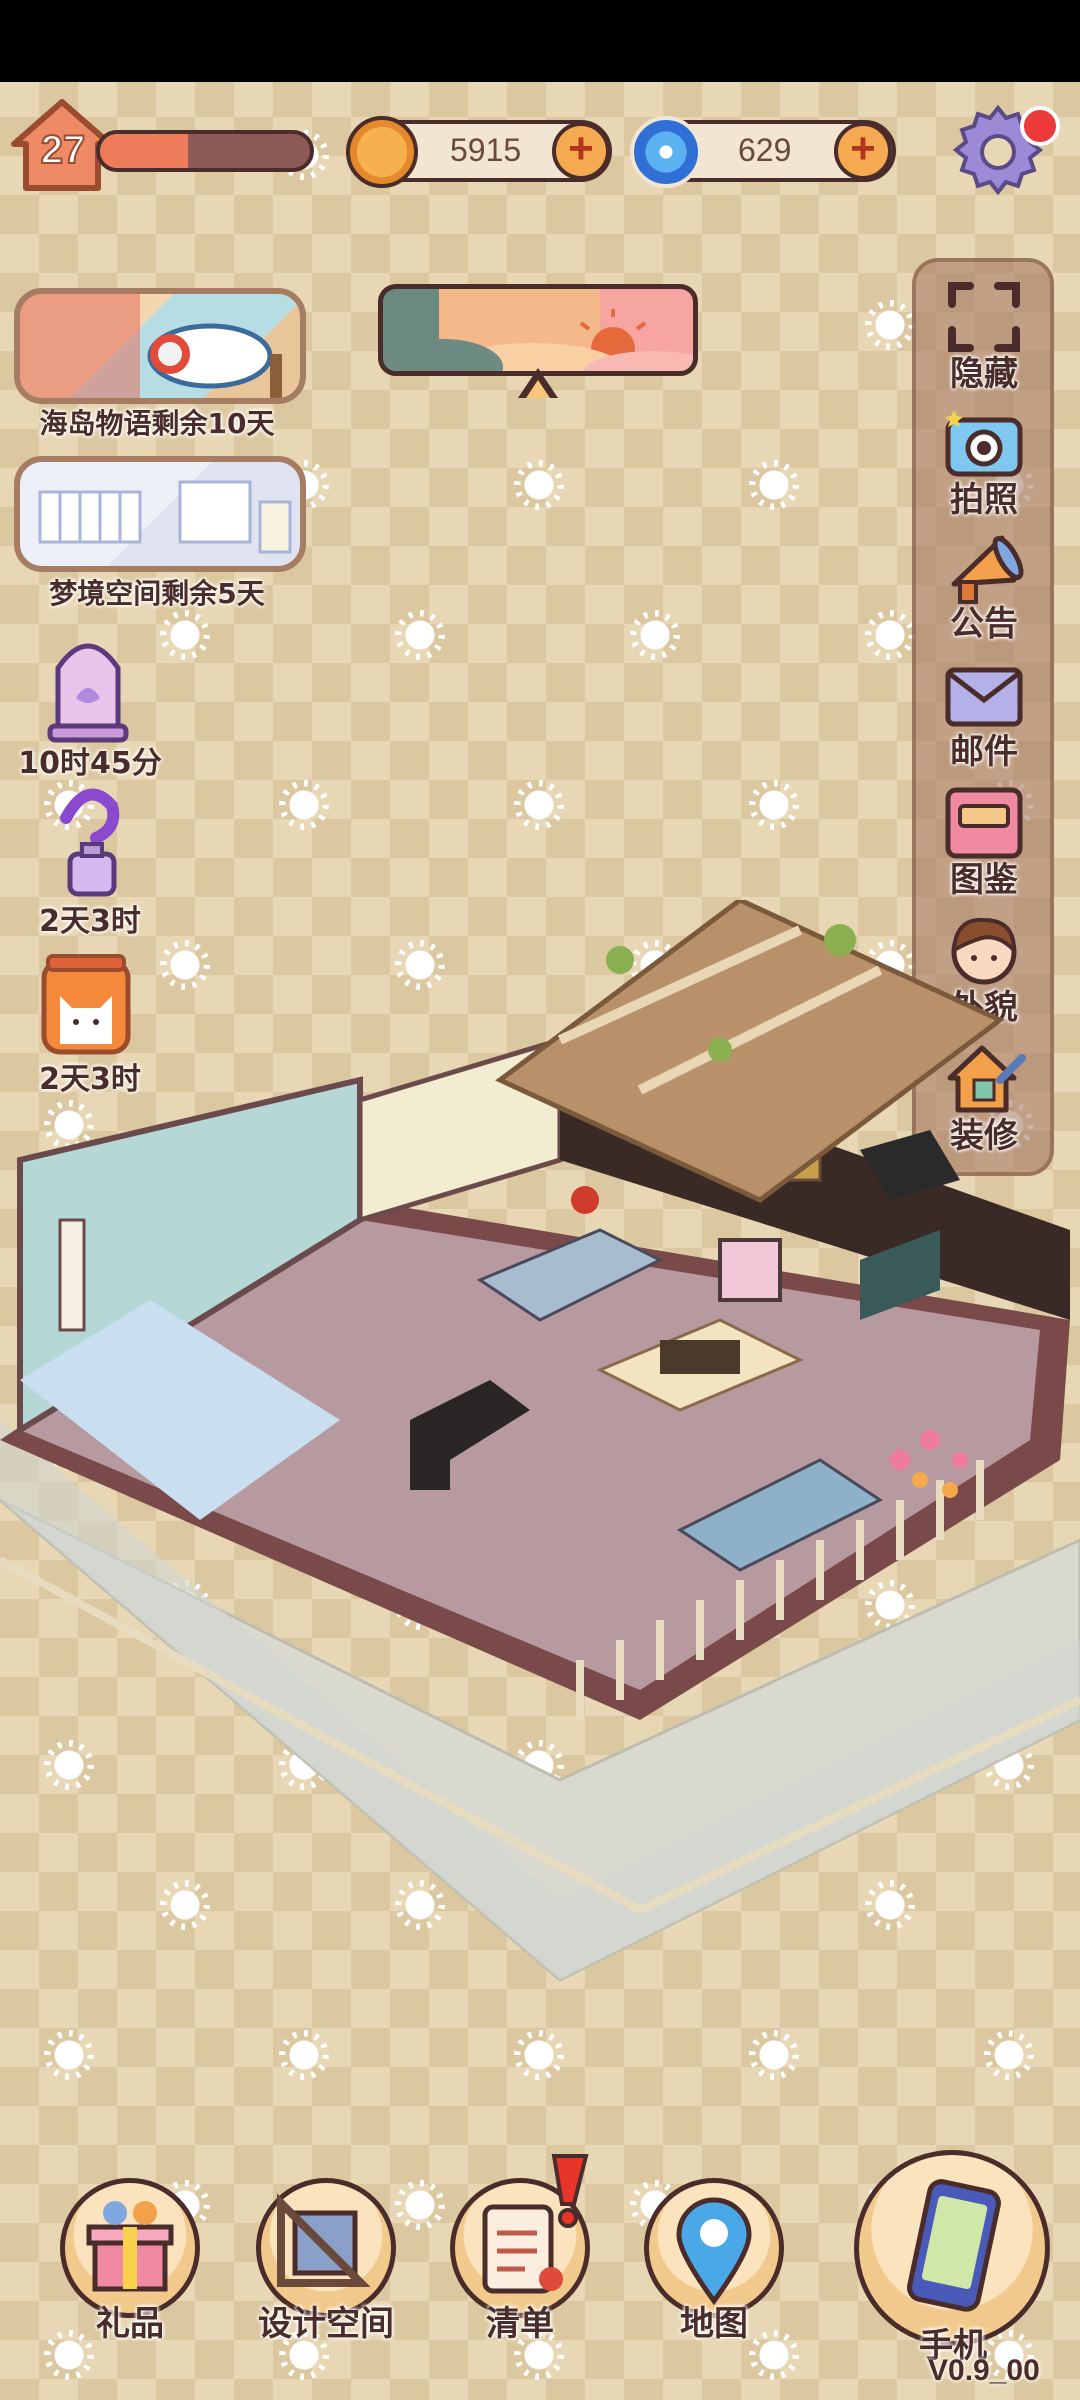 The height and width of the screenshot is (2400, 1080). I want to click on design-ruler-icon, so click(324, 2240).